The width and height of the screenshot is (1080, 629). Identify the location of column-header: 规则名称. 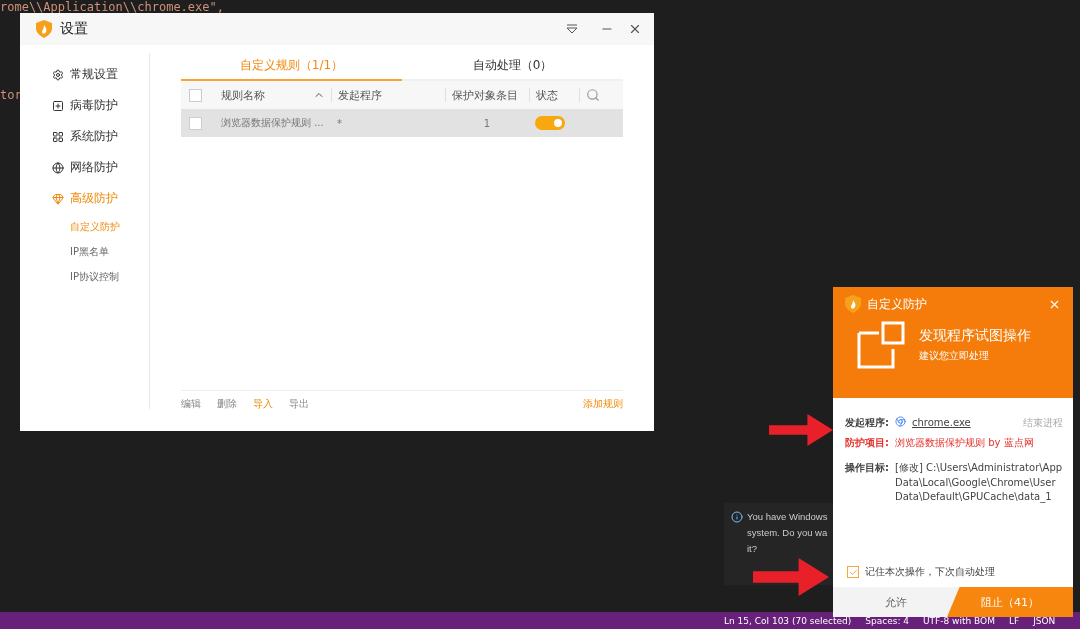
(273, 95).